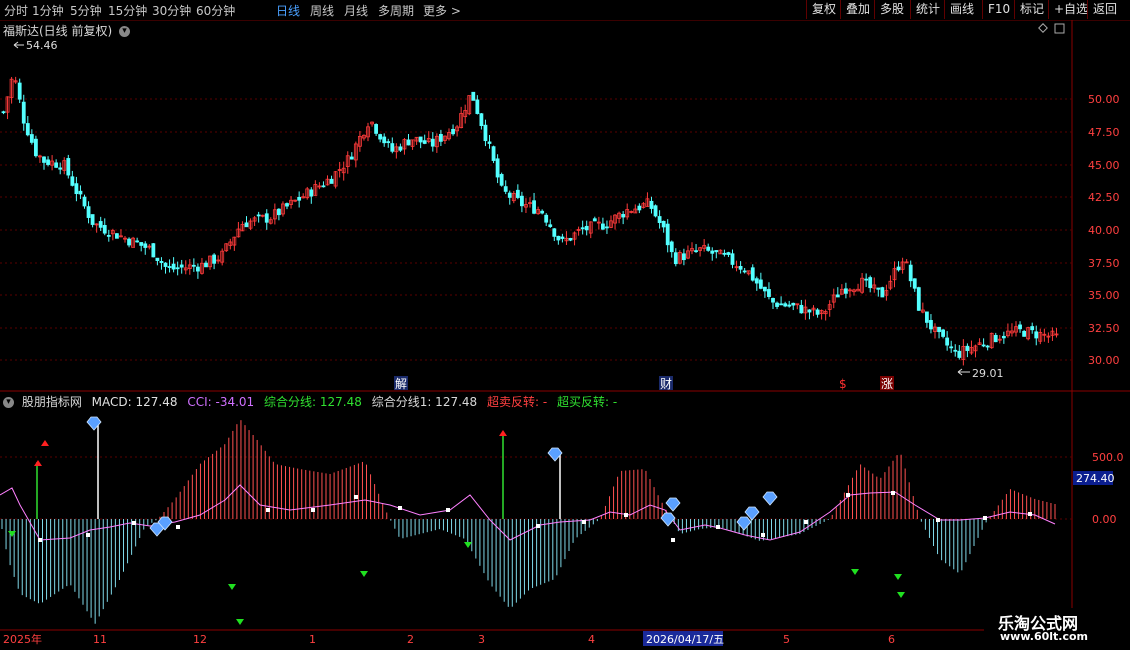  What do you see at coordinates (8, 402) in the screenshot?
I see `chevron-down-icon: ▾` at bounding box center [8, 402].